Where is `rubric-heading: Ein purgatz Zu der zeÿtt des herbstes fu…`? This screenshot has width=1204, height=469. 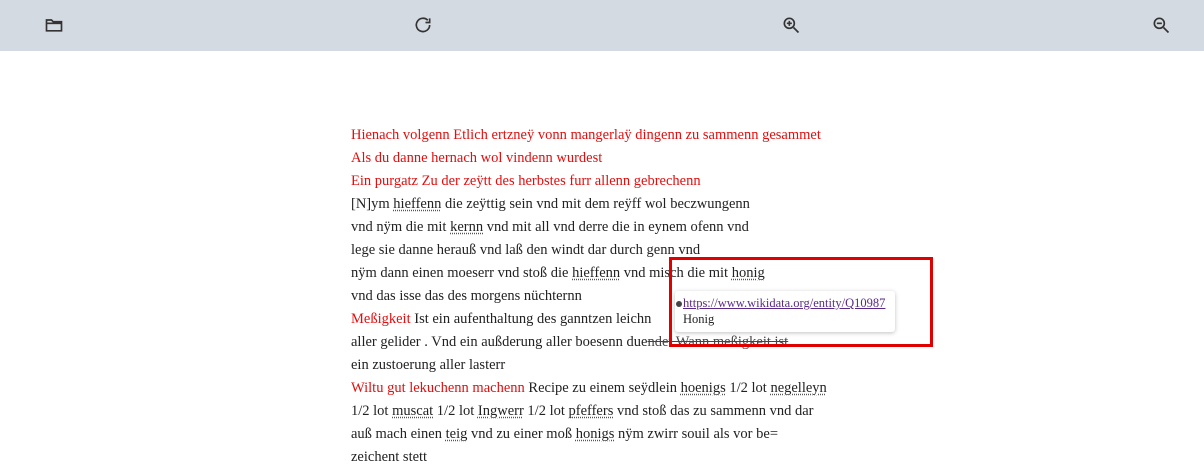 rubric-heading: Ein purgatz Zu der zeÿtt des herbstes fu… is located at coordinates (631, 181).